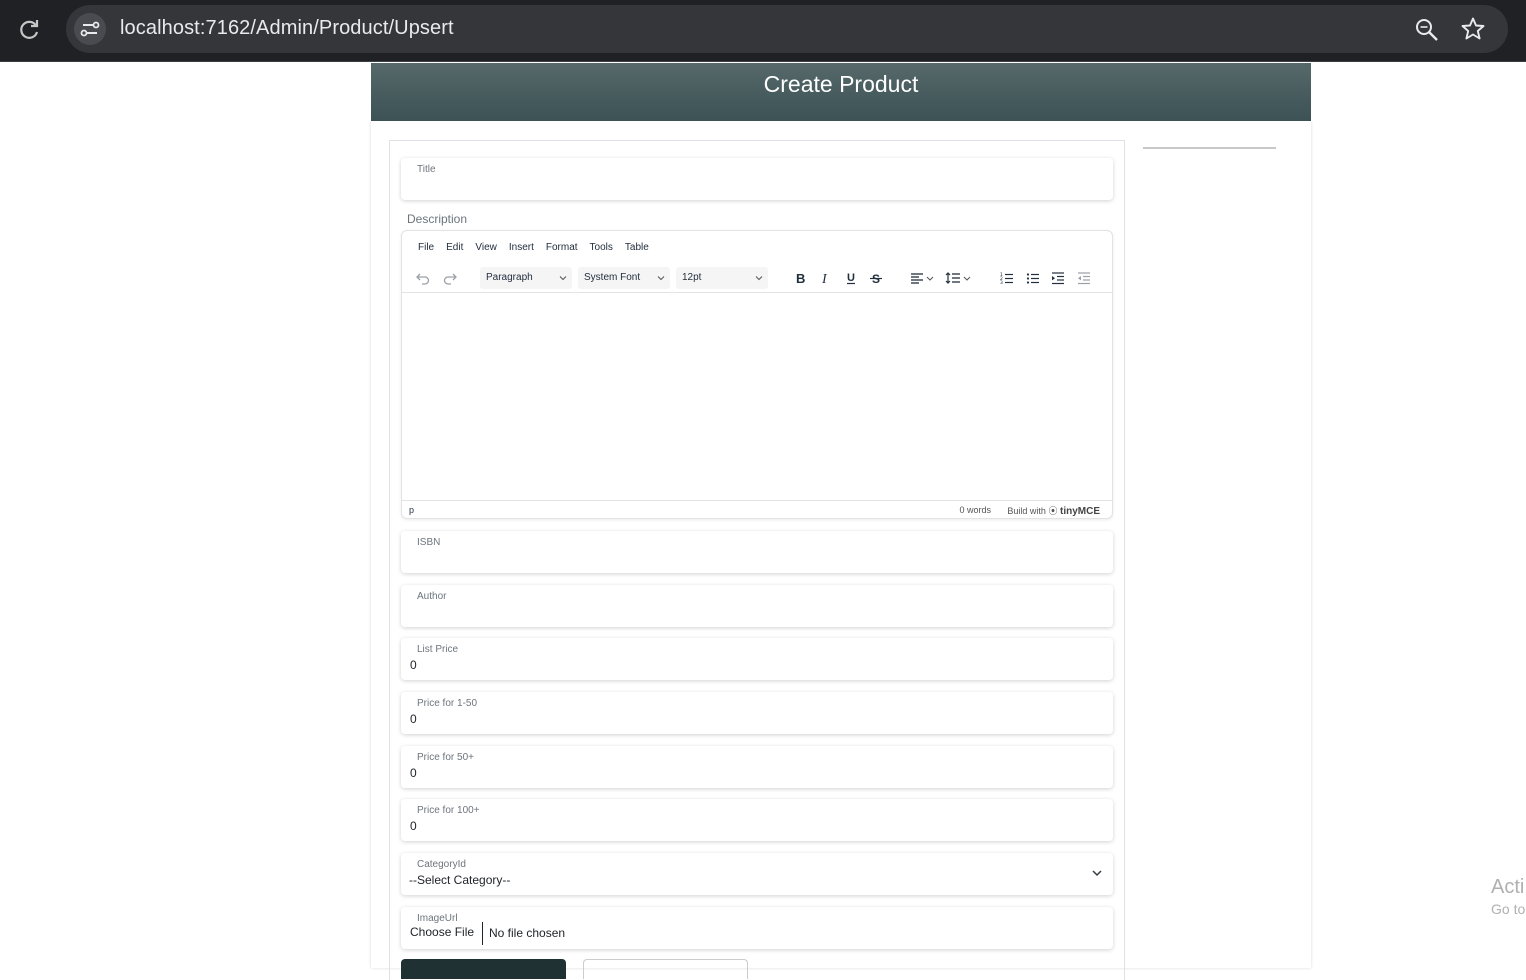  What do you see at coordinates (757, 659) in the screenshot?
I see `list-price-field: List Price 0` at bounding box center [757, 659].